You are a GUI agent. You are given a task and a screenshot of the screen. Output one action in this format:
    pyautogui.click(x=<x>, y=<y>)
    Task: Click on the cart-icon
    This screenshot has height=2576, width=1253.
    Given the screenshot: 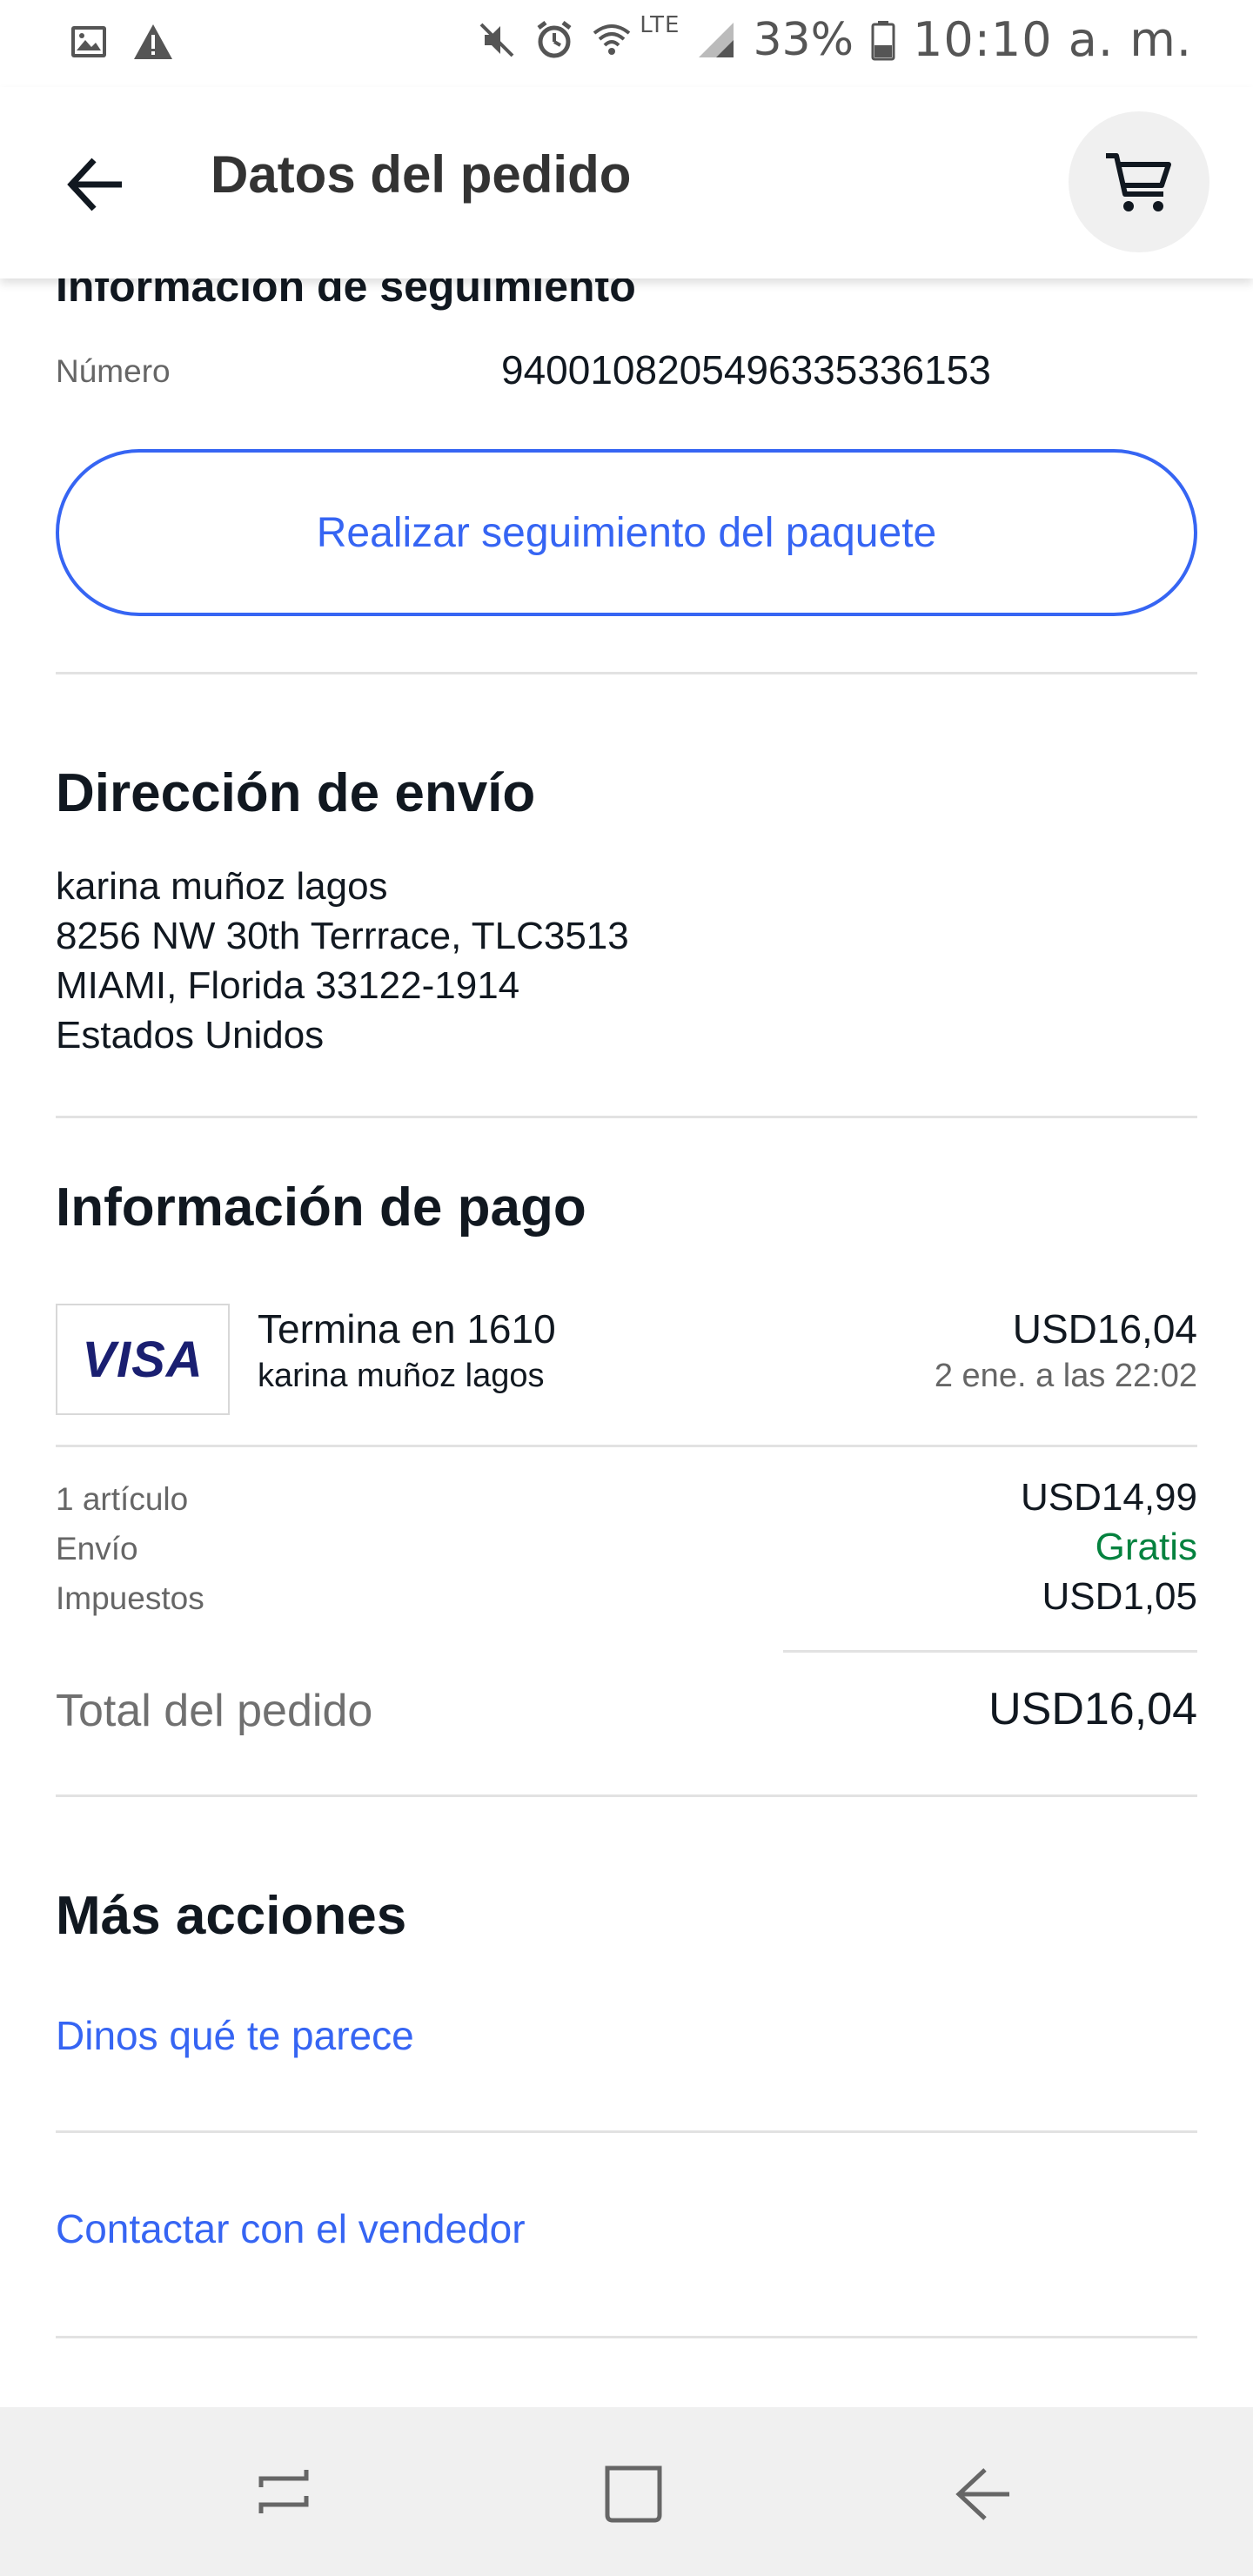 What is the action you would take?
    pyautogui.click(x=1138, y=182)
    